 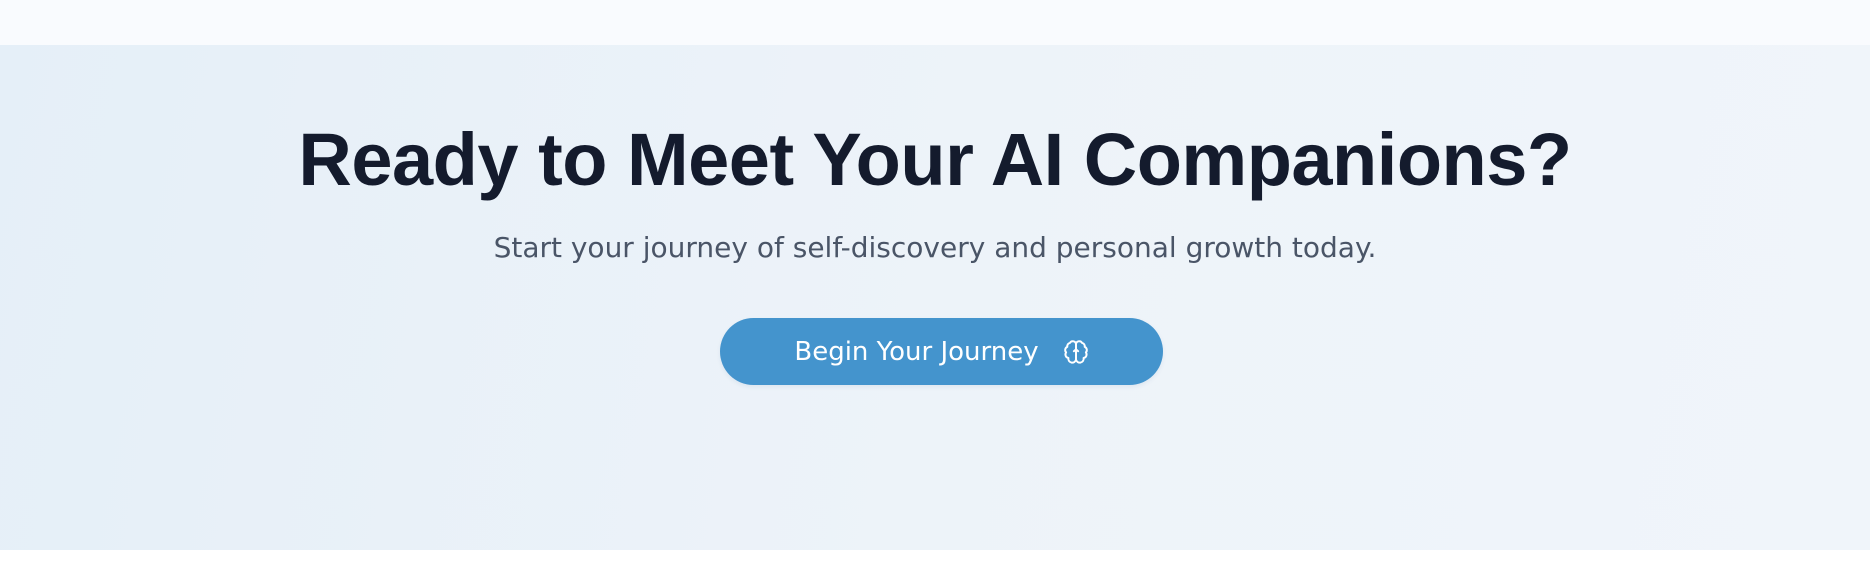 What do you see at coordinates (935, 557) in the screenshot?
I see `page-bottom-strip` at bounding box center [935, 557].